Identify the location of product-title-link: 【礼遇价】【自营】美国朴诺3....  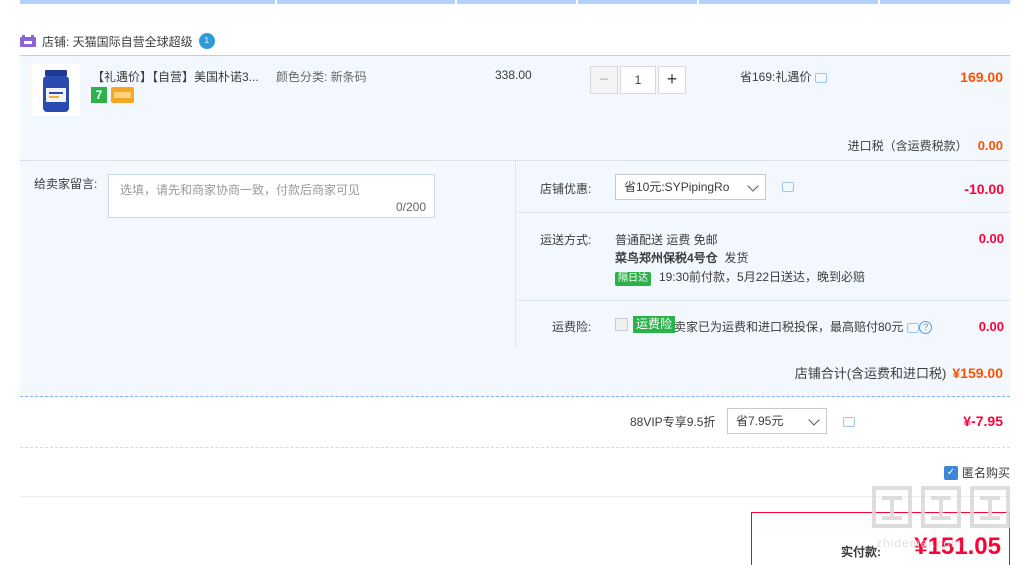
(181, 76).